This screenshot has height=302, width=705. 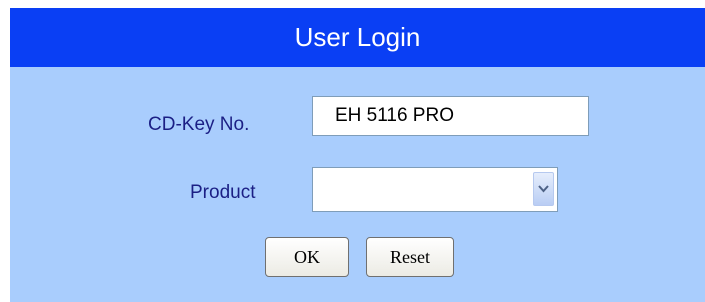 I want to click on chevron-down-icon, so click(x=543, y=189).